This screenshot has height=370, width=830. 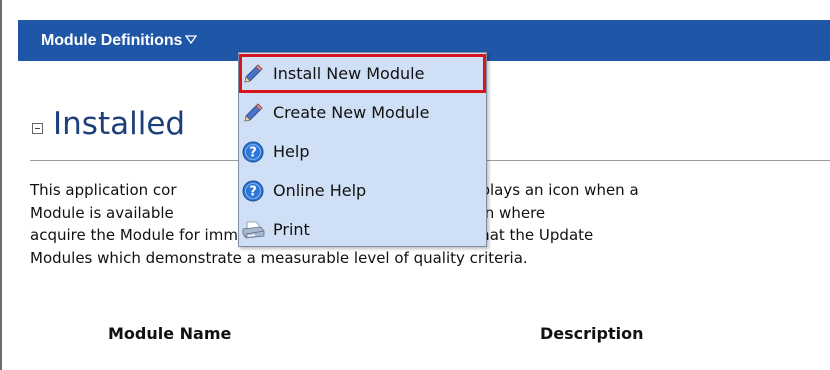 I want to click on triangle-down-icon, so click(x=191, y=40).